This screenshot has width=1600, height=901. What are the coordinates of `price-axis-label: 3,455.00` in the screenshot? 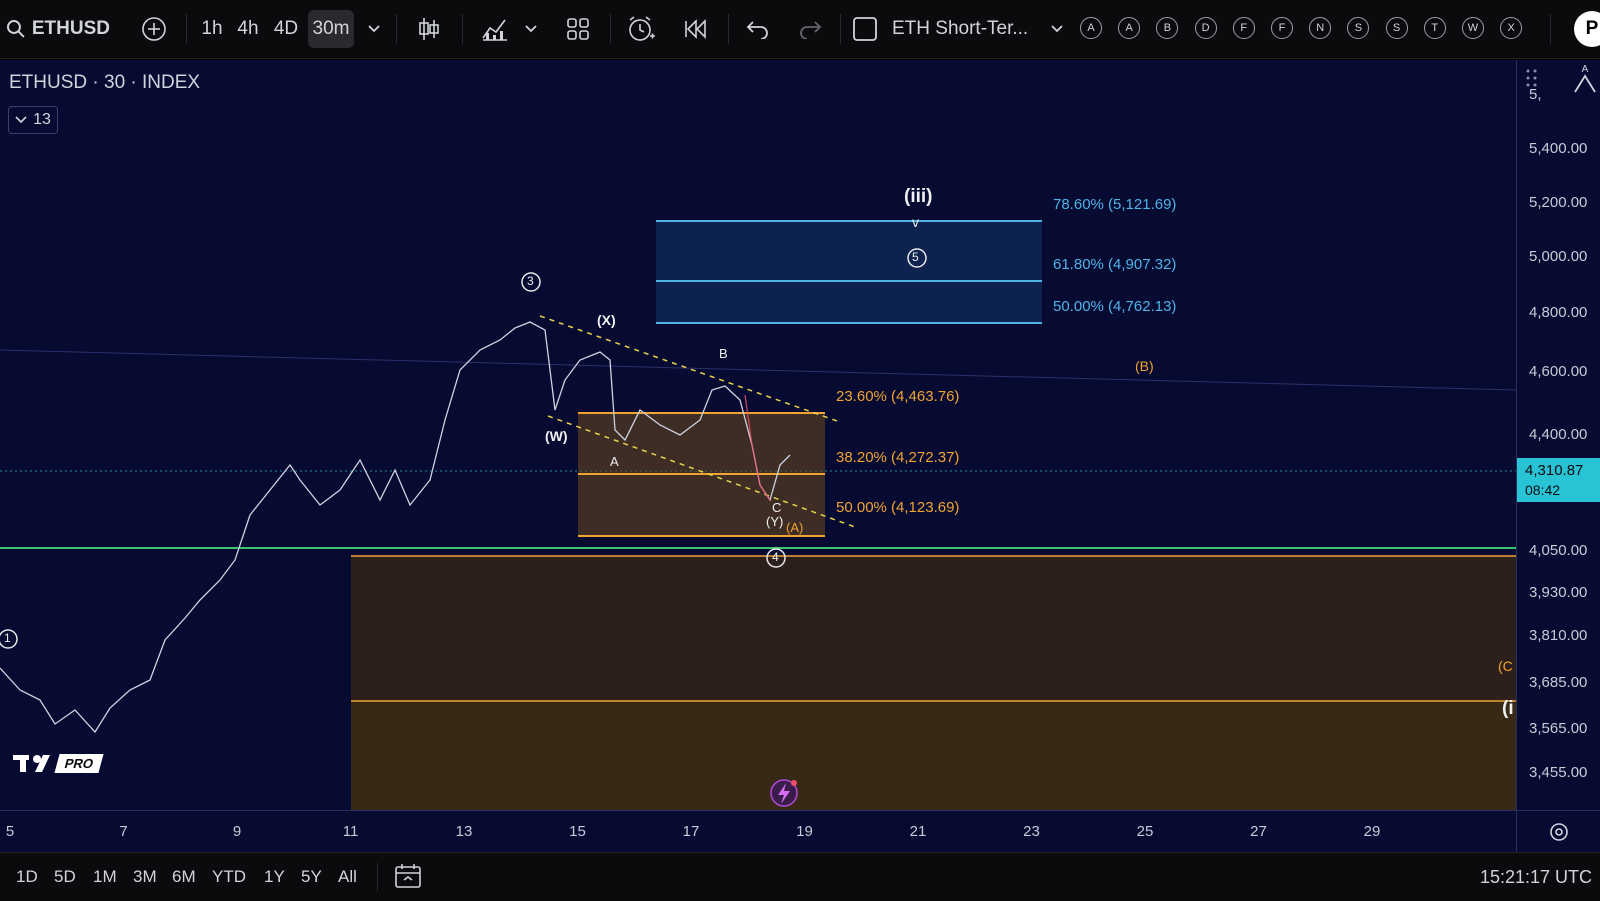 It's located at (1558, 772).